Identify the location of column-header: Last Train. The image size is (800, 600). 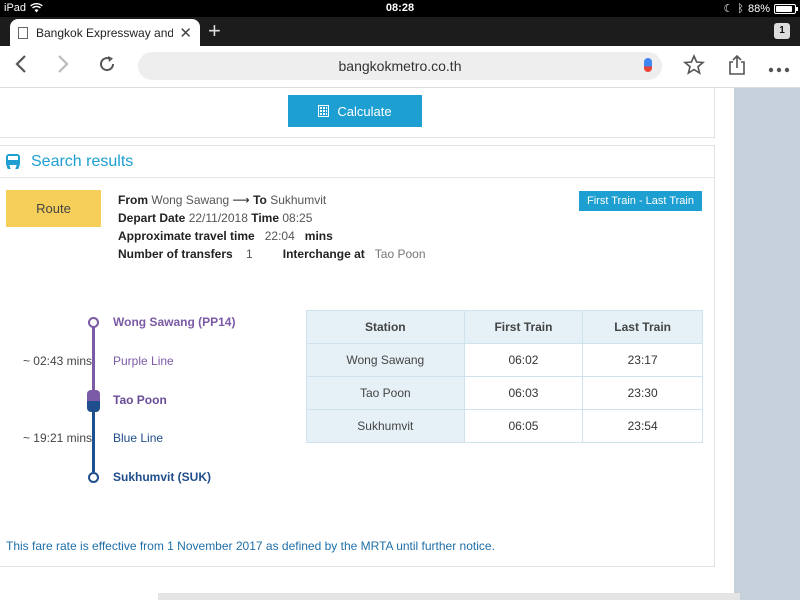
(642, 327).